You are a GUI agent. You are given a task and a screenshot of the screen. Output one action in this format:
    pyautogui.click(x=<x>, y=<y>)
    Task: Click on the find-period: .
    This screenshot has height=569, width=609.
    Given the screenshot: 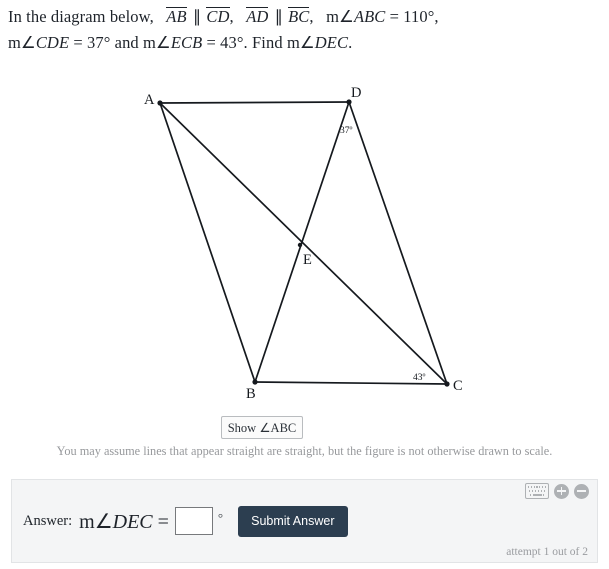 What is the action you would take?
    pyautogui.click(x=350, y=42)
    